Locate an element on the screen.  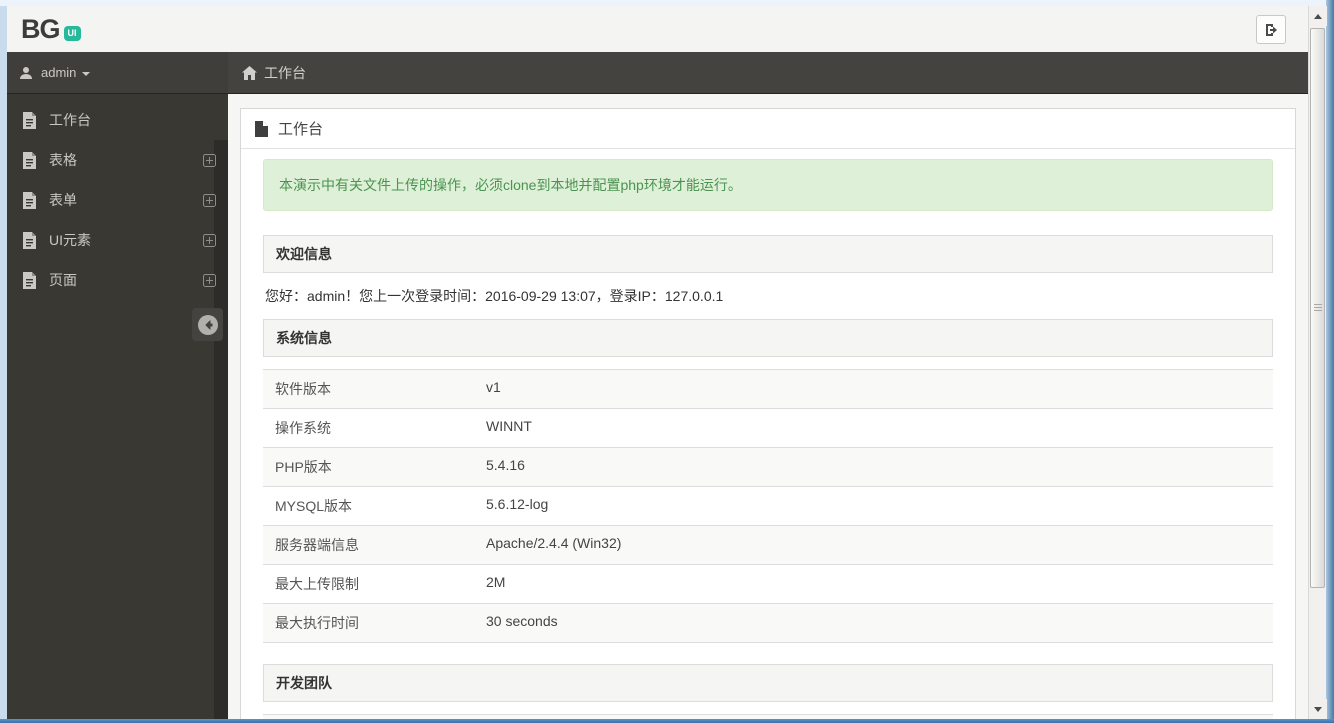
table-row: MYSQL版本 5.6.12-log is located at coordinates (768, 506).